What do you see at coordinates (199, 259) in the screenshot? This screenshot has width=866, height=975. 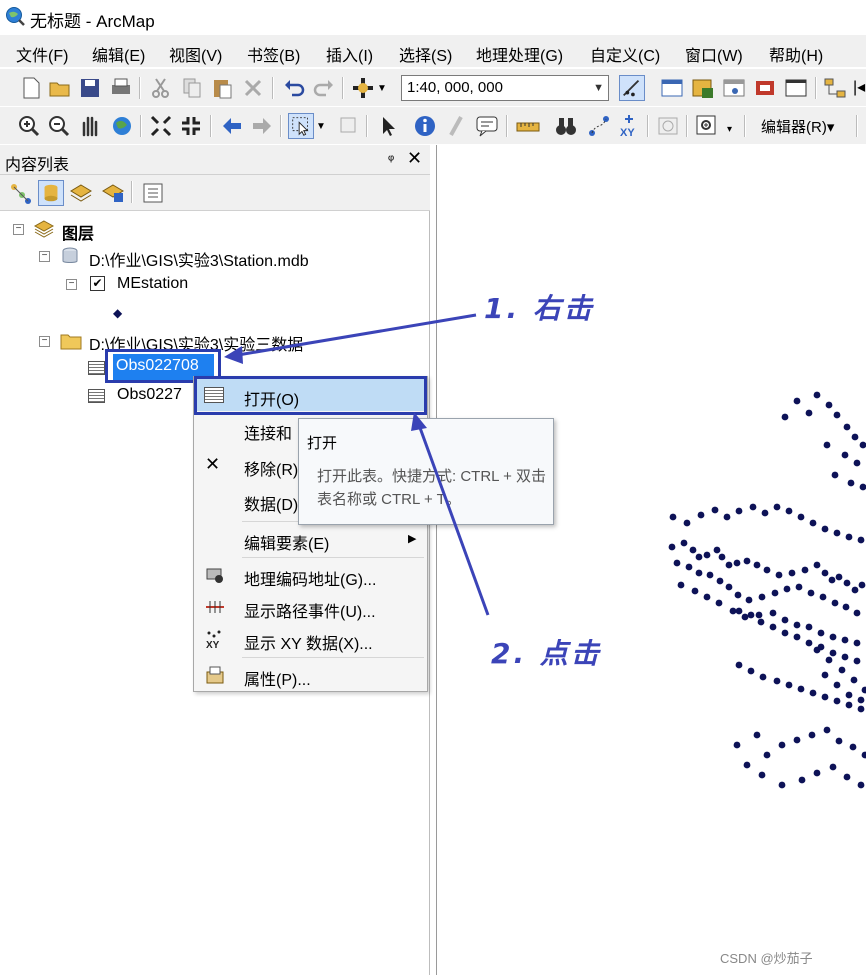 I see `station-db-label: D:\作业\GIS\实验3\Station.mdb` at bounding box center [199, 259].